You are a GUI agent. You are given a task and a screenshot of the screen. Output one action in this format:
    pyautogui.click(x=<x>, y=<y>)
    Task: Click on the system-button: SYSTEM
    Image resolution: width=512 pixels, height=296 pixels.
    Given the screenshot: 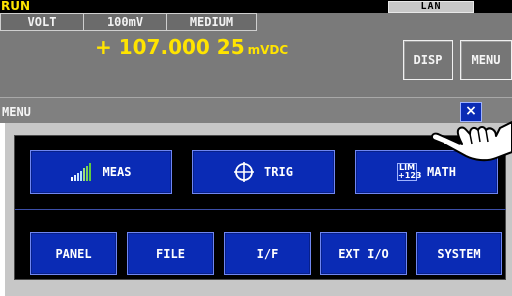 What is the action you would take?
    pyautogui.click(x=459, y=253)
    